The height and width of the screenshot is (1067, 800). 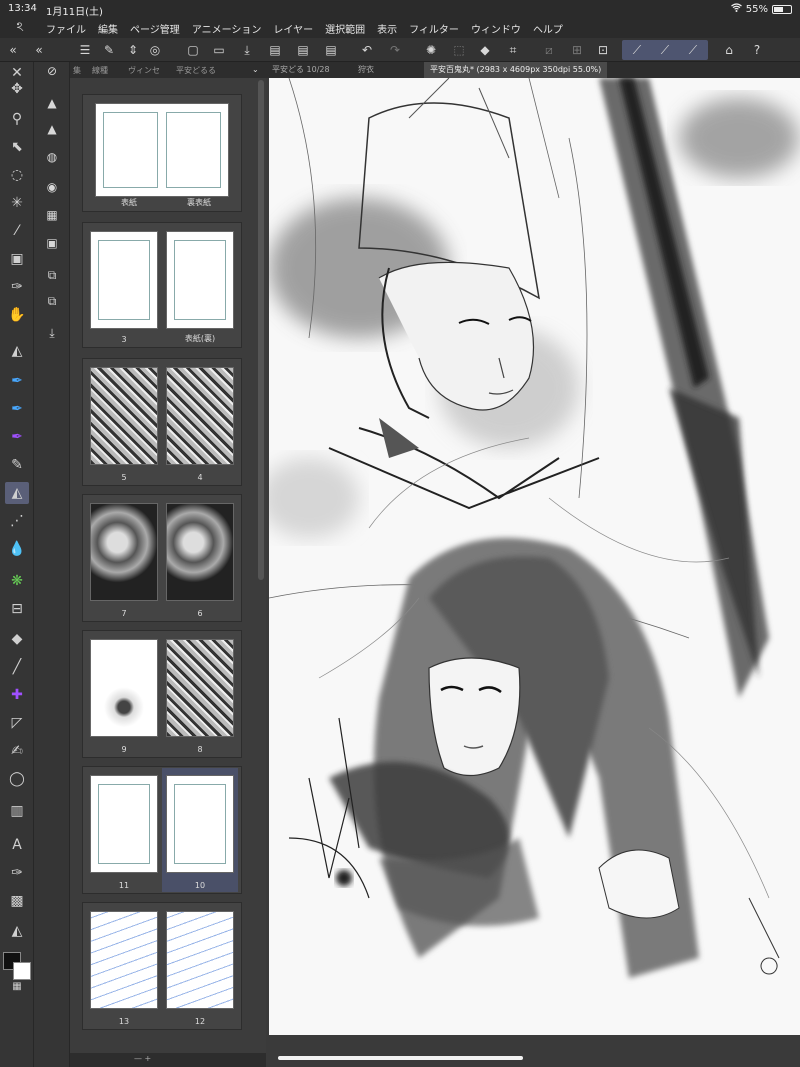 I want to click on menu-file: ファイル, so click(x=66, y=28).